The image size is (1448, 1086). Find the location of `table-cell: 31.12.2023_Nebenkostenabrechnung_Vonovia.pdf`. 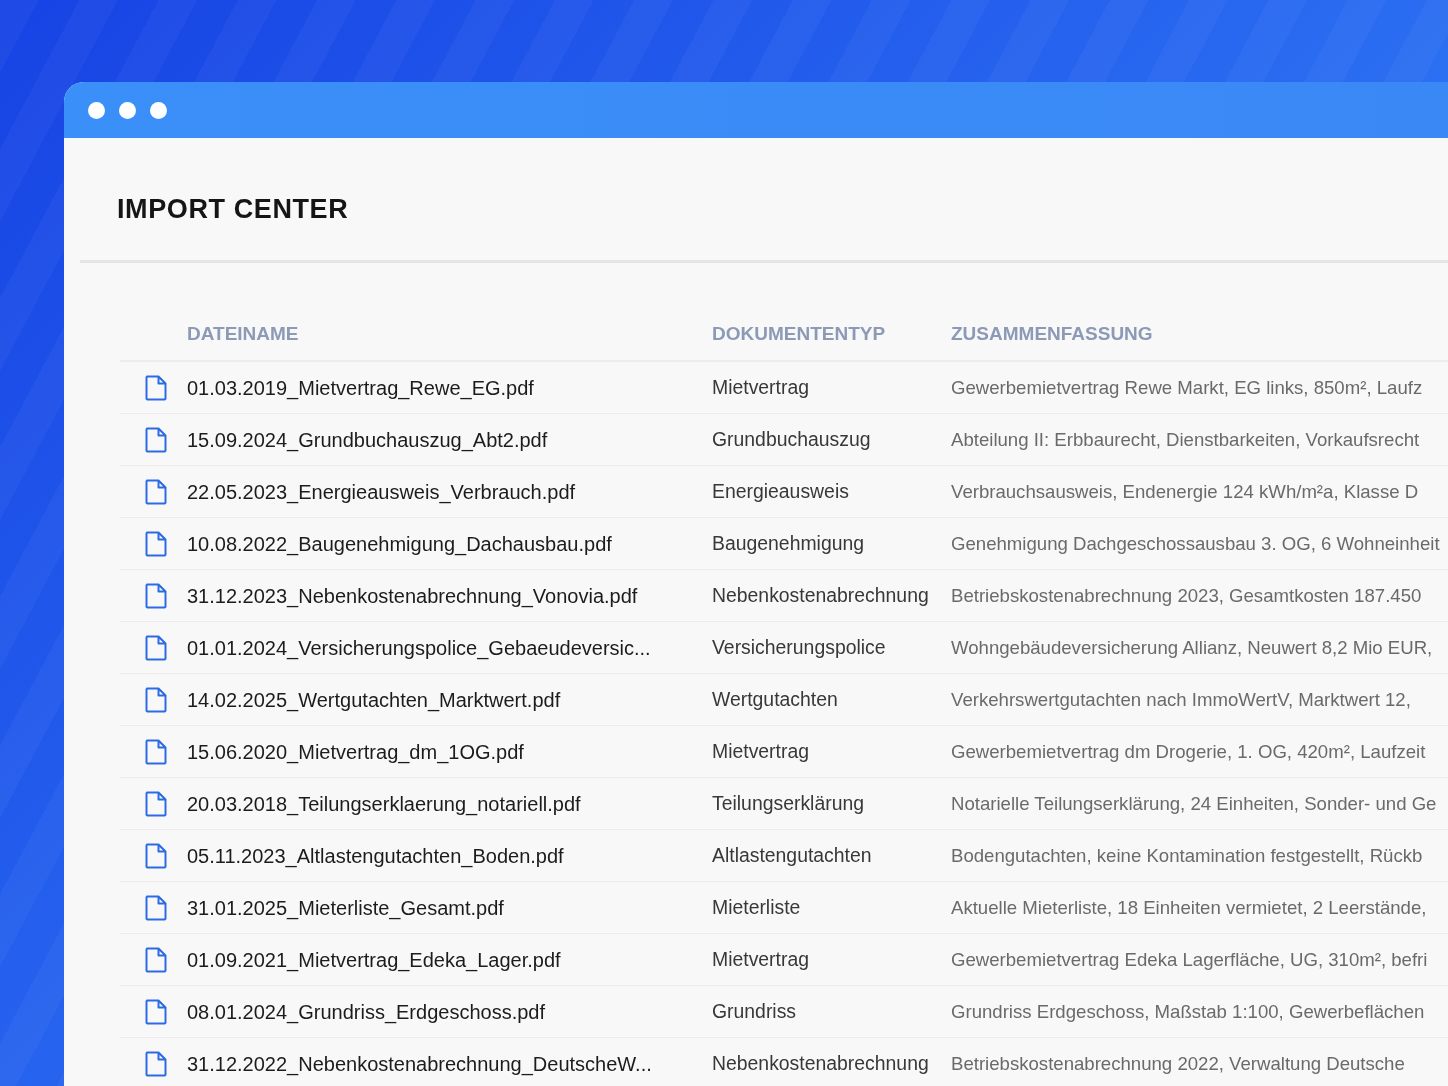

table-cell: 31.12.2023_Nebenkostenabrechnung_Vonovia.pdf is located at coordinates (412, 595).